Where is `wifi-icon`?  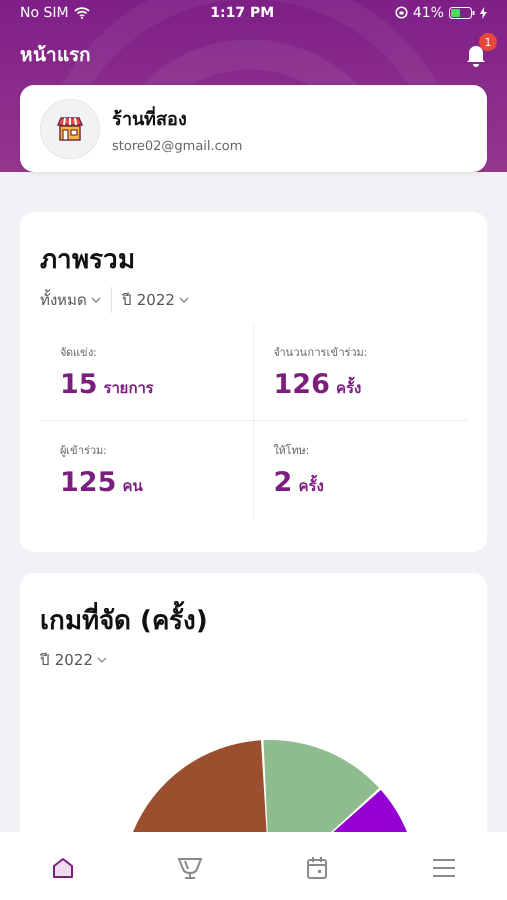
wifi-icon is located at coordinates (82, 12).